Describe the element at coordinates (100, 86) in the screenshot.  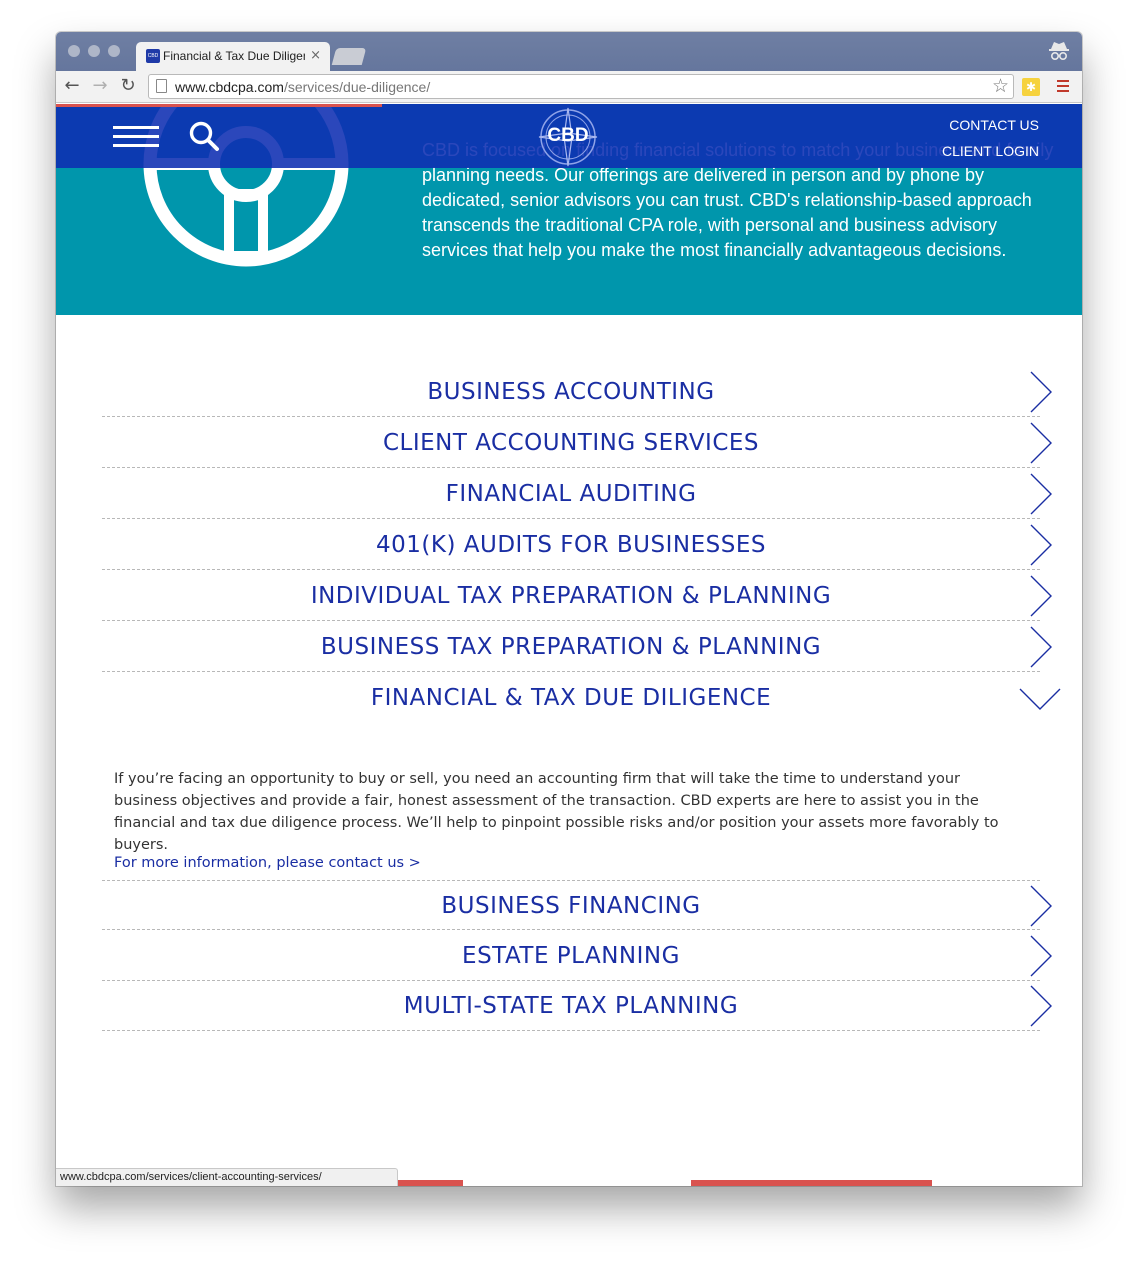
I see `forward-arrow-icon: →` at that location.